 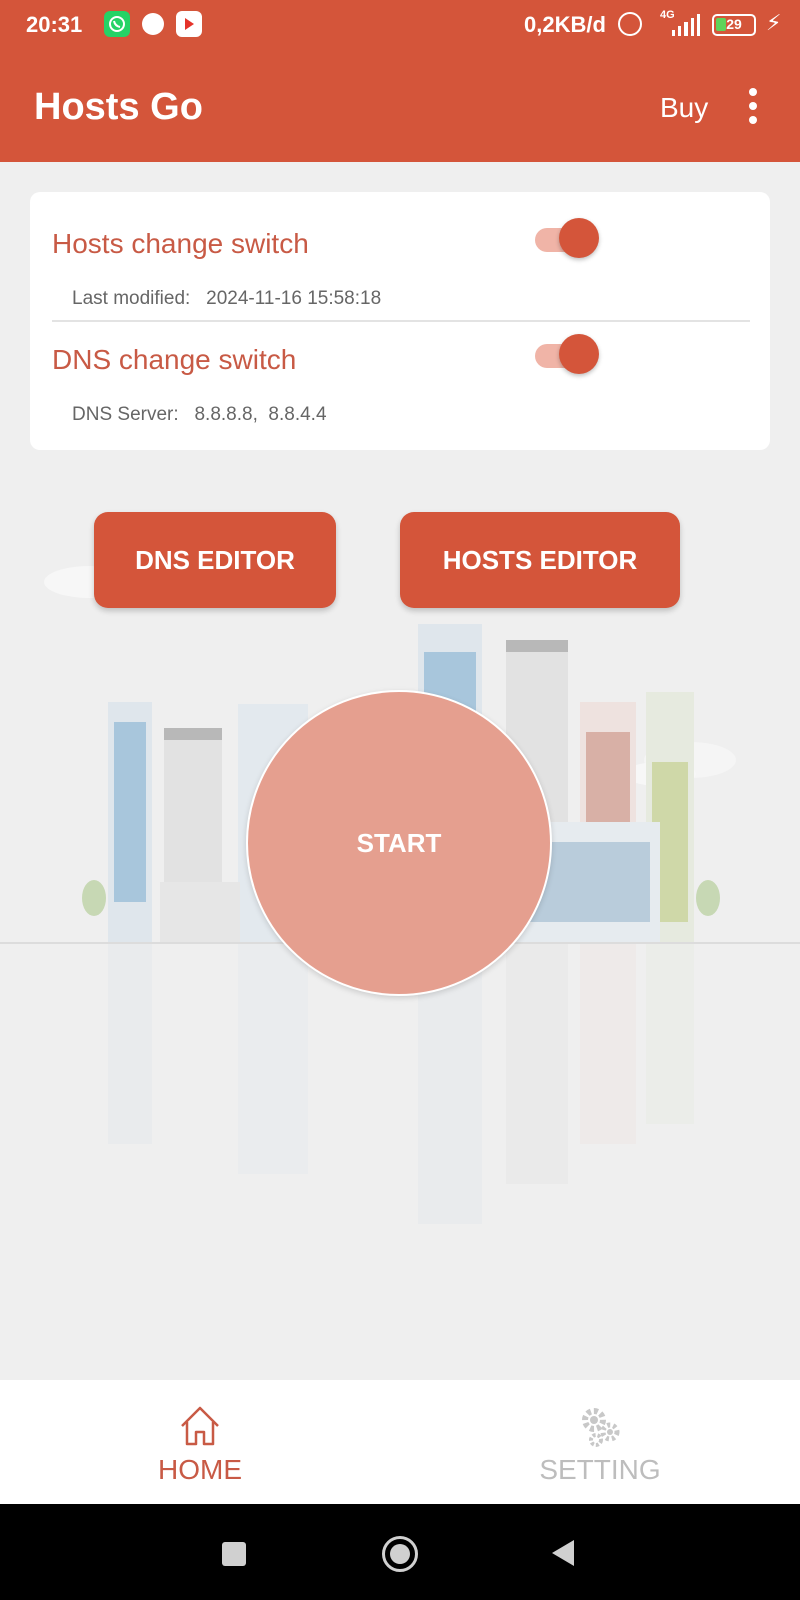 I want to click on header: 20:31 0,2KB/d 4G 29 ⚡ Hosts Go Buy, so click(x=400, y=81).